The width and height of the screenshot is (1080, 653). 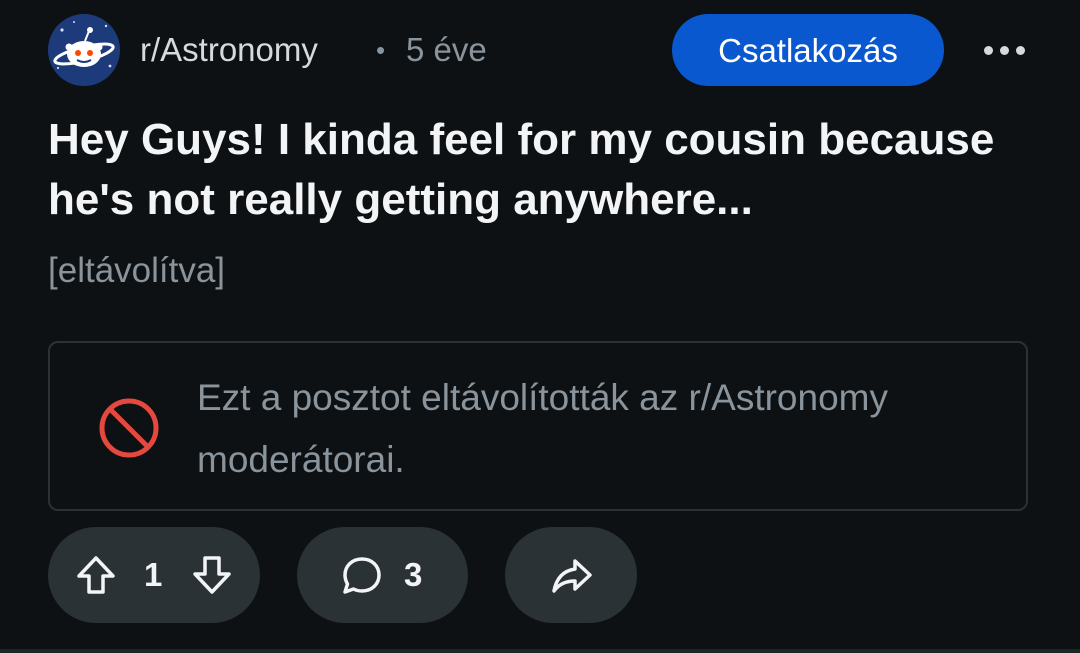 What do you see at coordinates (543, 50) in the screenshot?
I see `post-header: r/Astronomy • 5 éve Csatlakozás` at bounding box center [543, 50].